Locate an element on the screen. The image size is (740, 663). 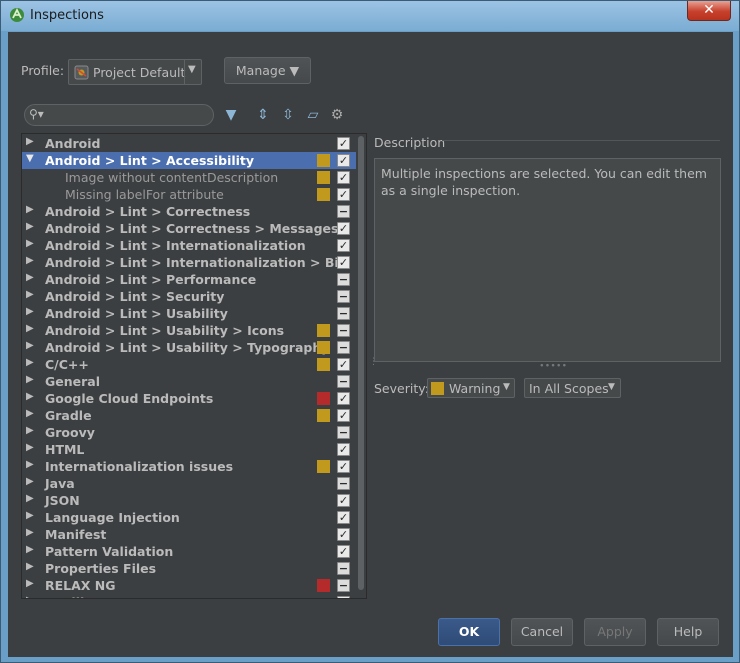
tree-row: ▶ Android > Lint > Usability > Icons − is located at coordinates (189, 330).